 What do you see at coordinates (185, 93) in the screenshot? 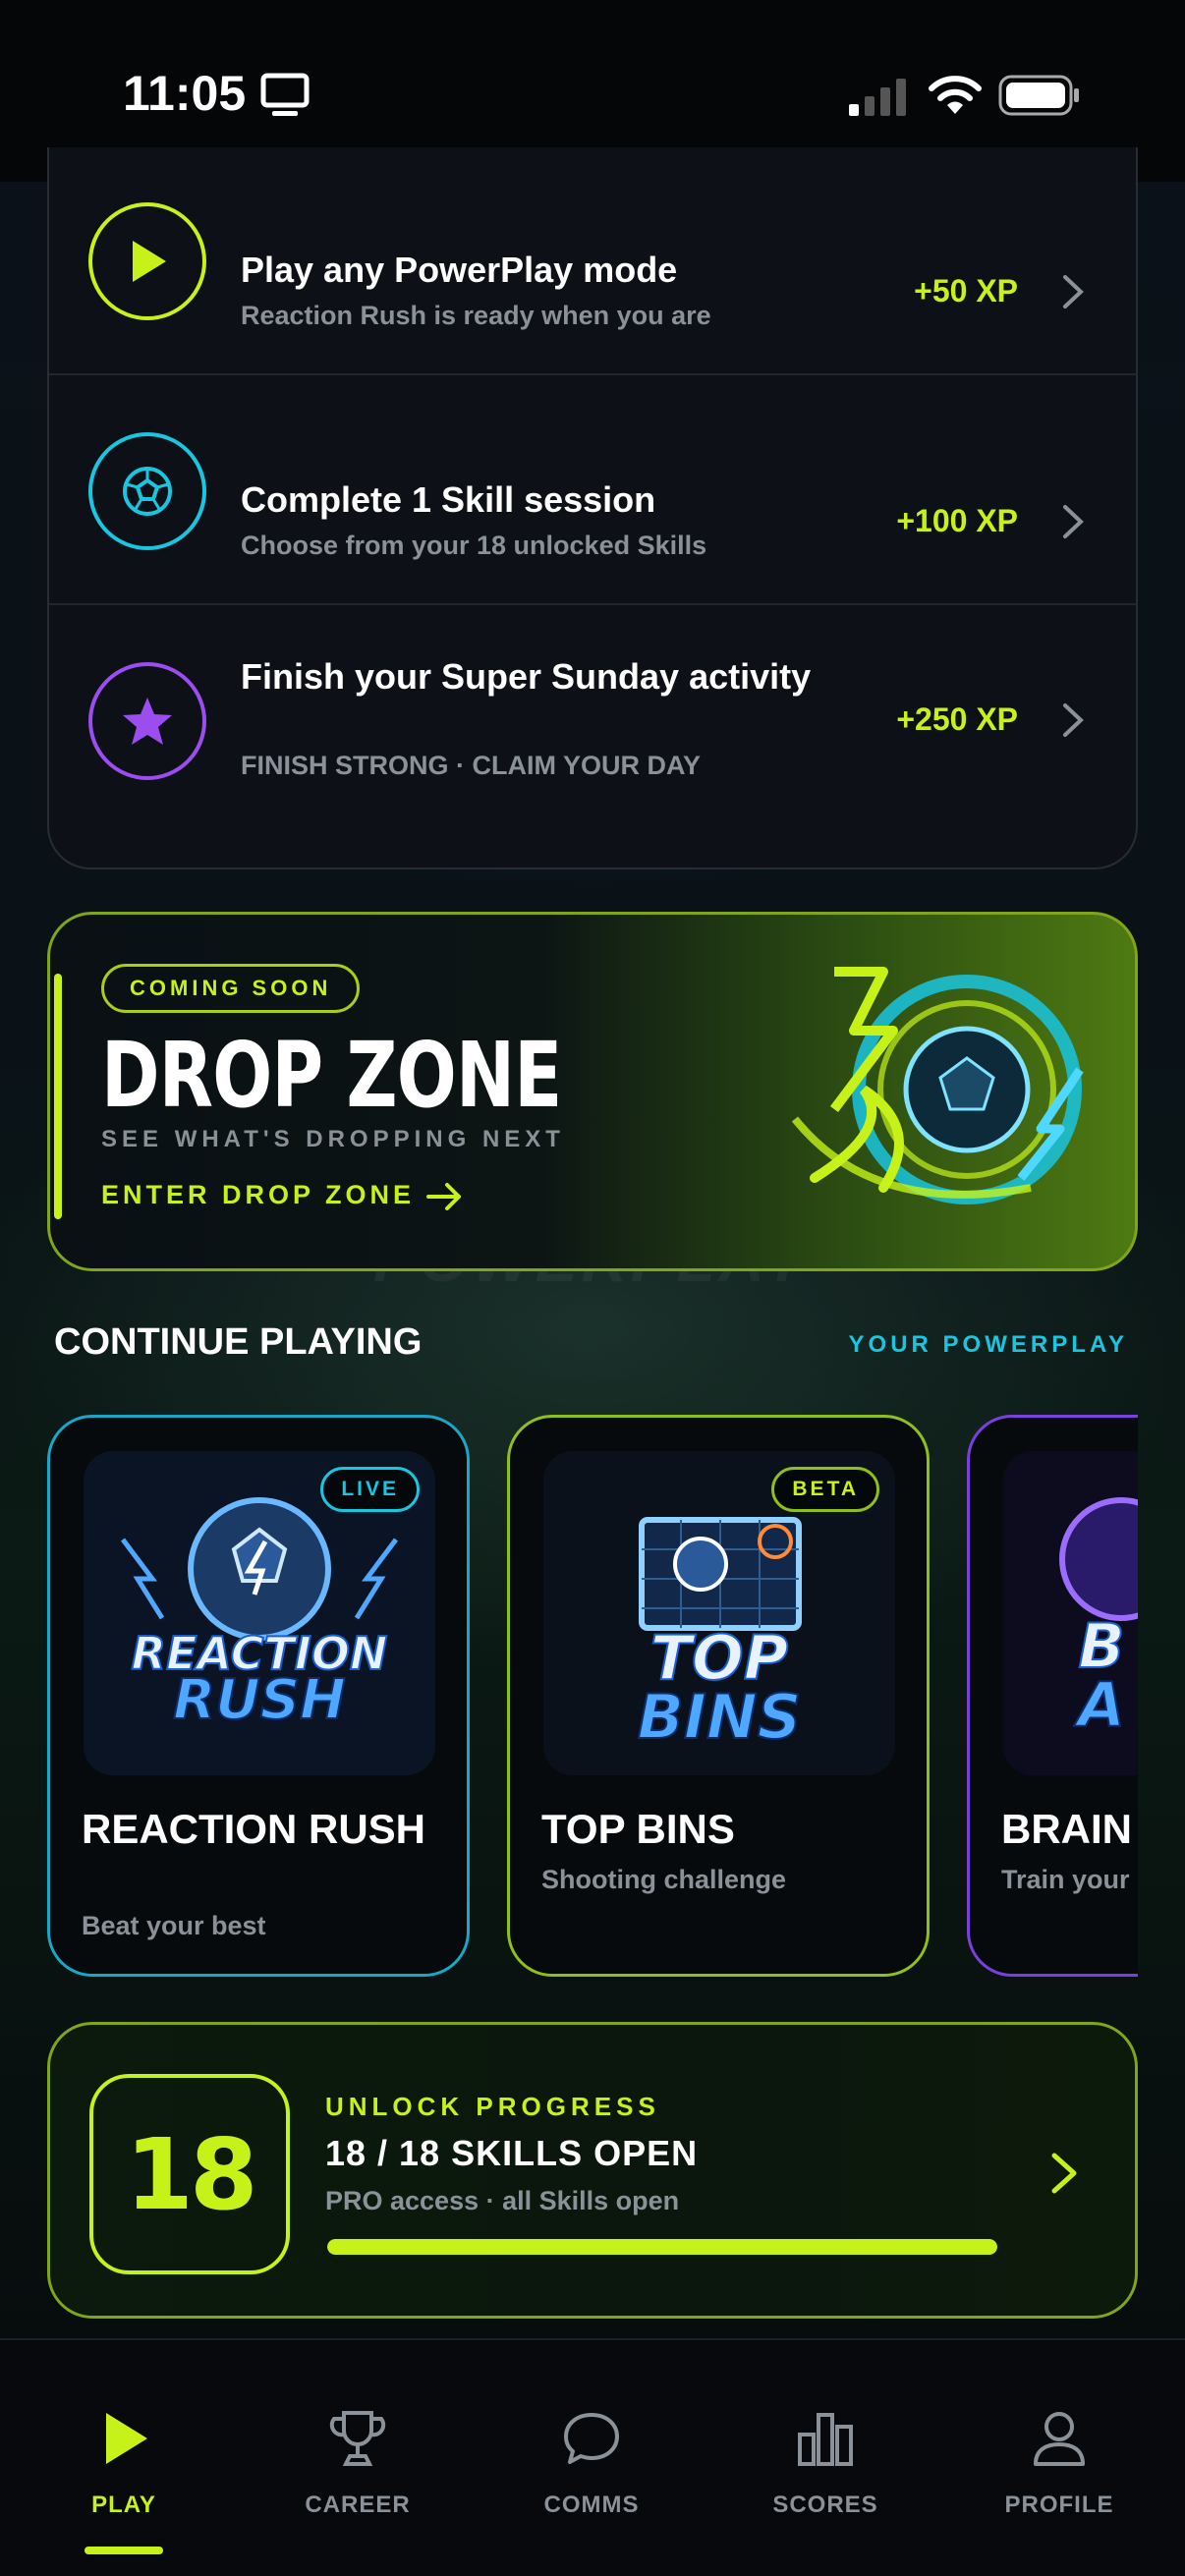
I see `status-time: 11:05` at bounding box center [185, 93].